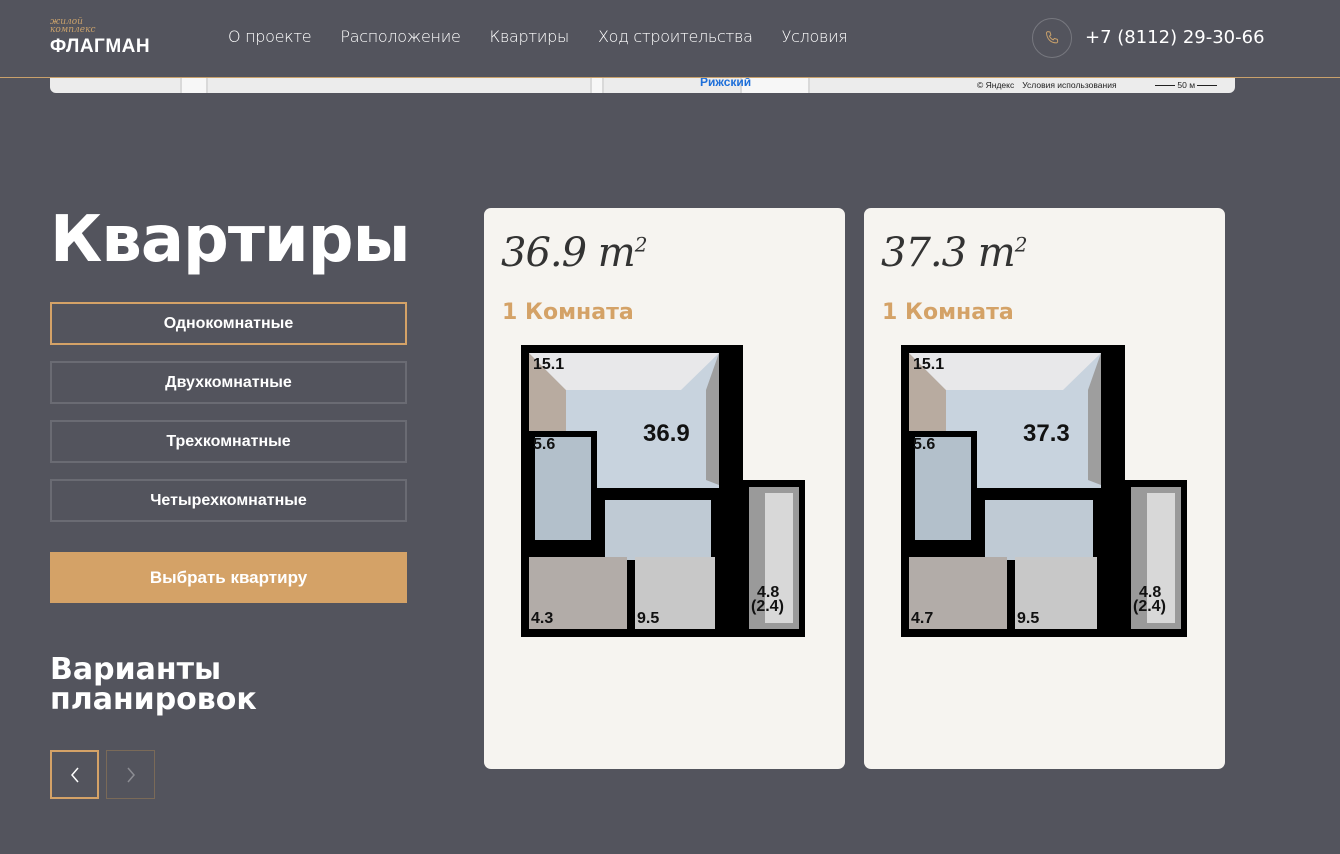 Image resolution: width=1340 pixels, height=854 pixels. What do you see at coordinates (666, 433) in the screenshot?
I see `plan-label-total: 36.9` at bounding box center [666, 433].